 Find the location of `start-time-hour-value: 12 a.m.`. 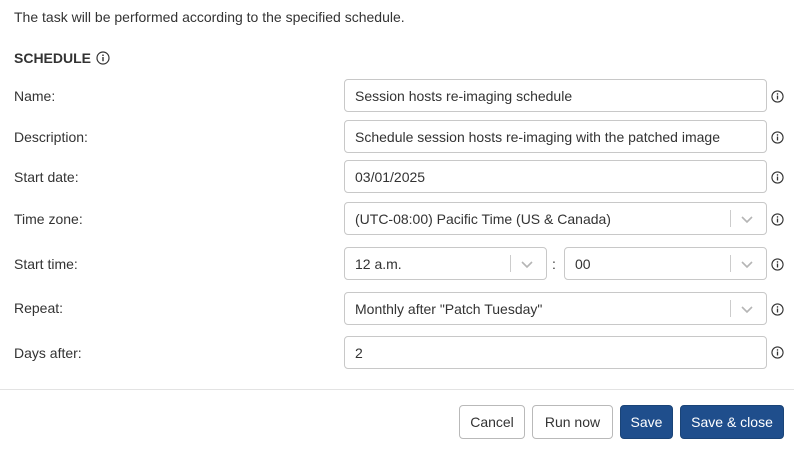

start-time-hour-value: 12 a.m. is located at coordinates (378, 263).